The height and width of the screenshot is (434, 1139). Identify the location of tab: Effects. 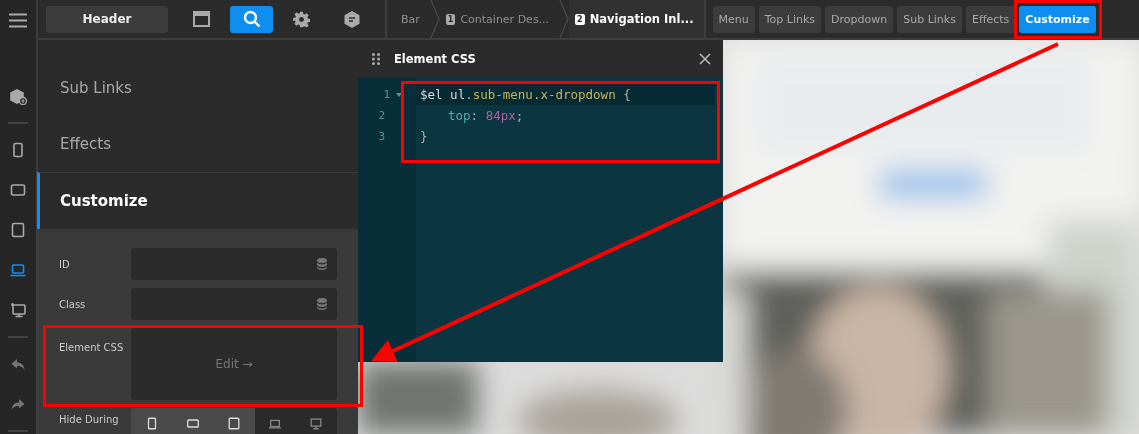
(990, 19).